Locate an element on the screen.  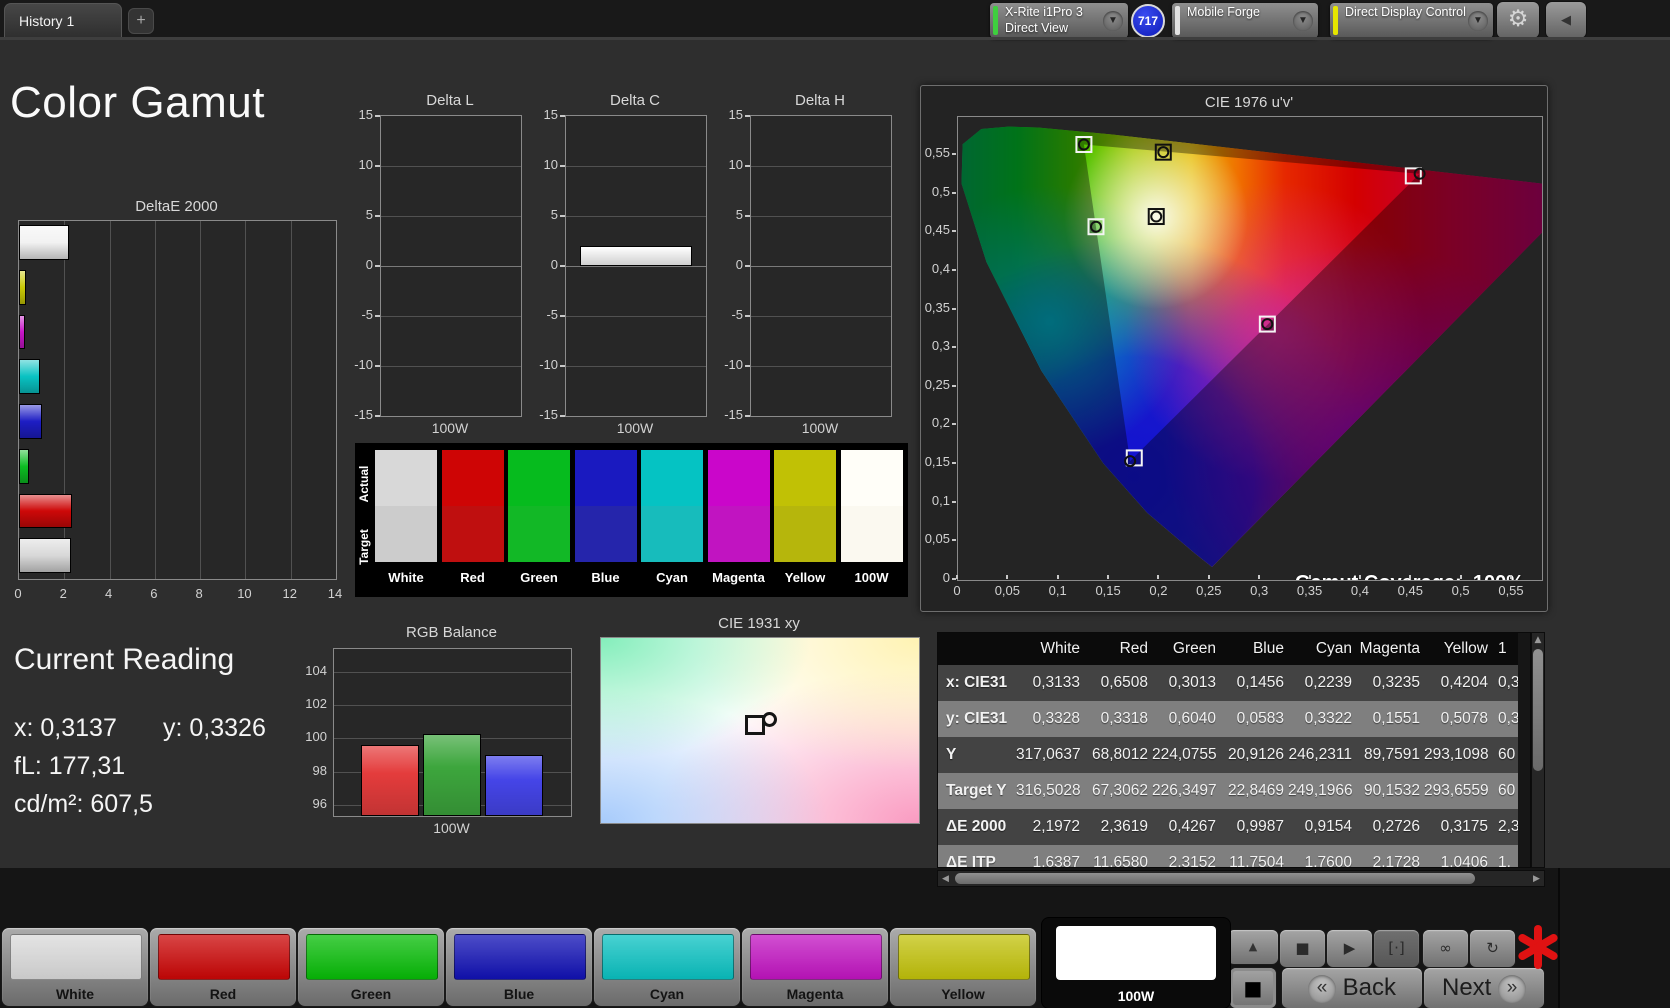
table-value-clipped: 60 is located at coordinates (1507, 754).